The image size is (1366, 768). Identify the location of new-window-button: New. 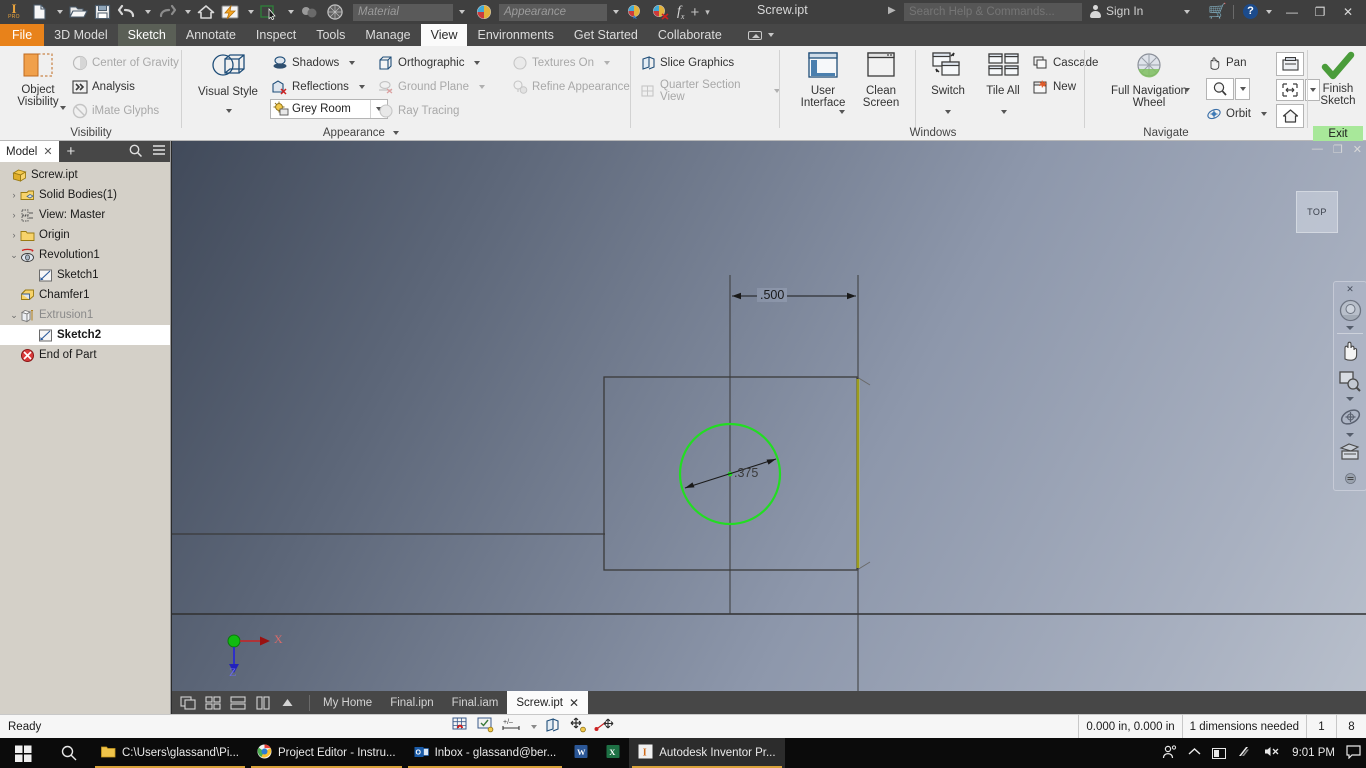
(1054, 87).